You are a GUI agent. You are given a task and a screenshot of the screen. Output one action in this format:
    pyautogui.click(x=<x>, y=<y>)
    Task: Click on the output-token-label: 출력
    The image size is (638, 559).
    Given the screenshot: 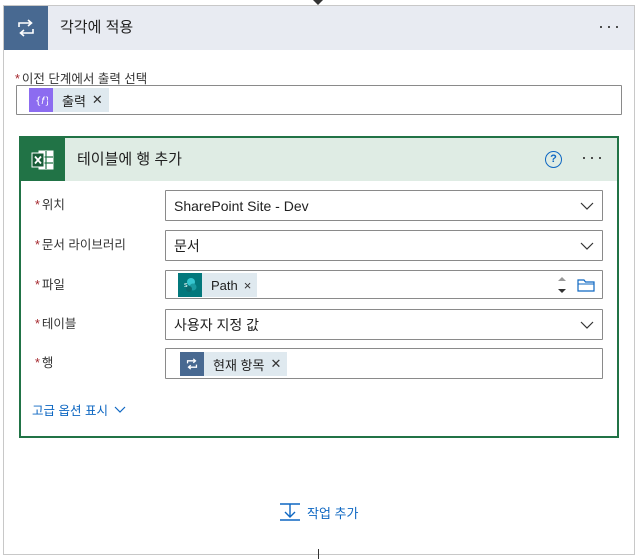 What is the action you would take?
    pyautogui.click(x=74, y=101)
    